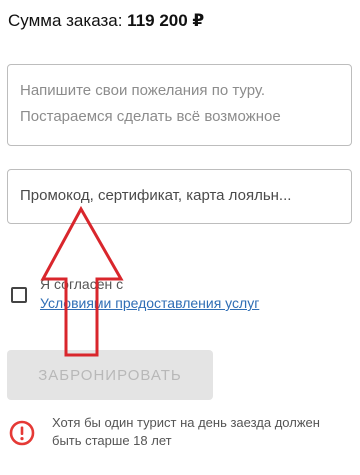 The height and width of the screenshot is (475, 360). Describe the element at coordinates (19, 295) in the screenshot. I see `agreement-checkbox` at that location.